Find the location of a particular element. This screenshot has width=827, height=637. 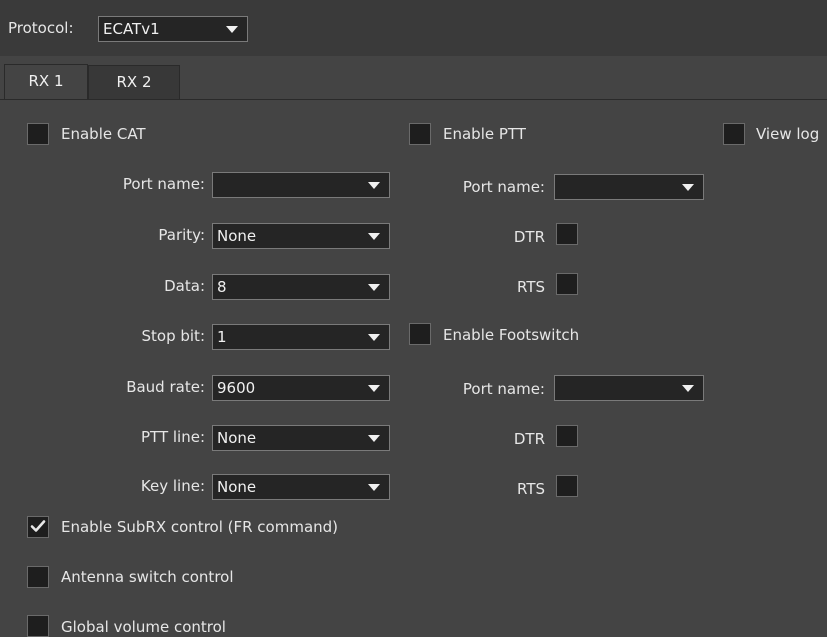

ptt-line-value: None is located at coordinates (237, 438).